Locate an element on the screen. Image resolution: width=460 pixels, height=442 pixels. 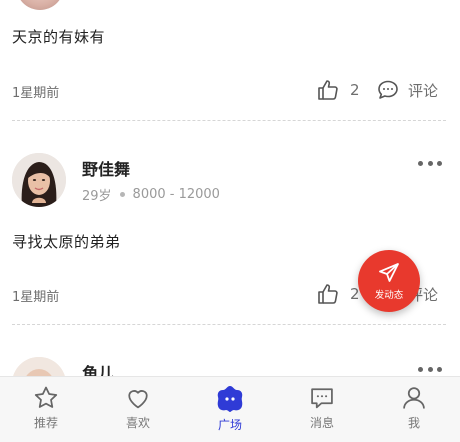
user-meta: 29岁 8000 - 12000 is located at coordinates (151, 194).